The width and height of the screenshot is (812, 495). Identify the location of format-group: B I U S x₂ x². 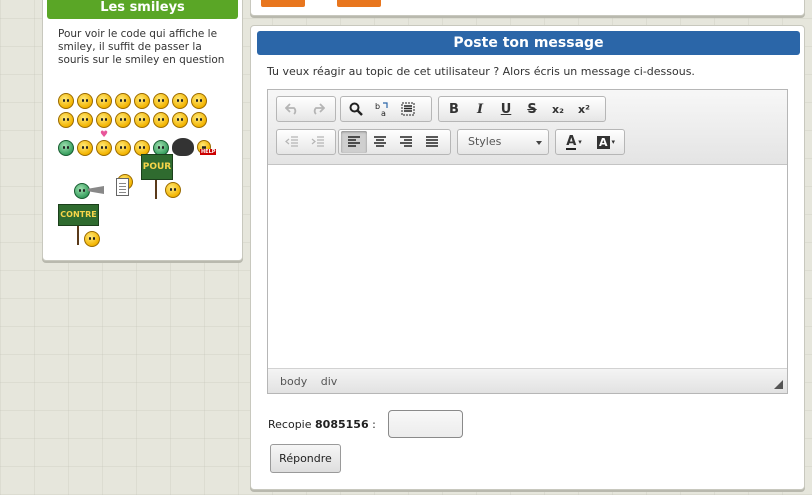
(522, 109).